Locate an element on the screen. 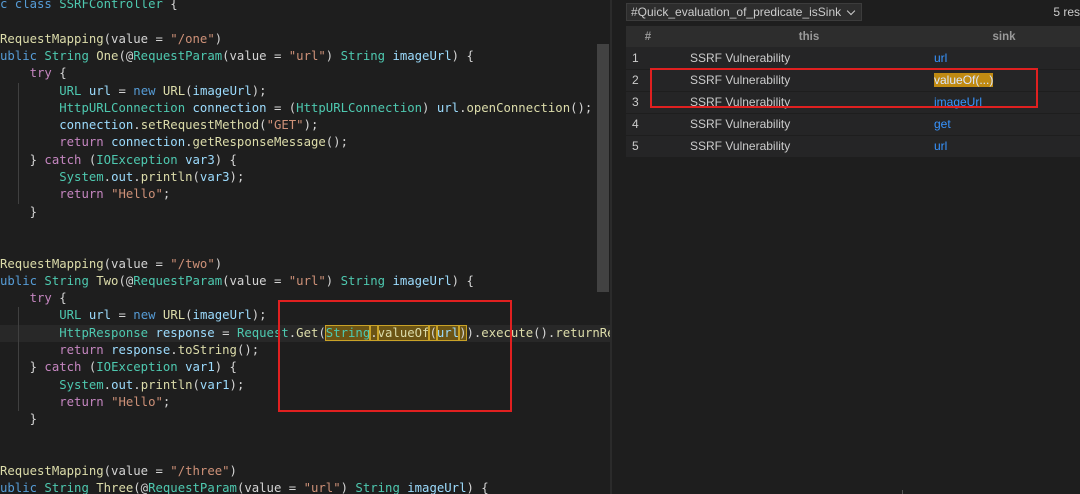 The width and height of the screenshot is (1080, 494). annotation-box-code is located at coordinates (395, 356).